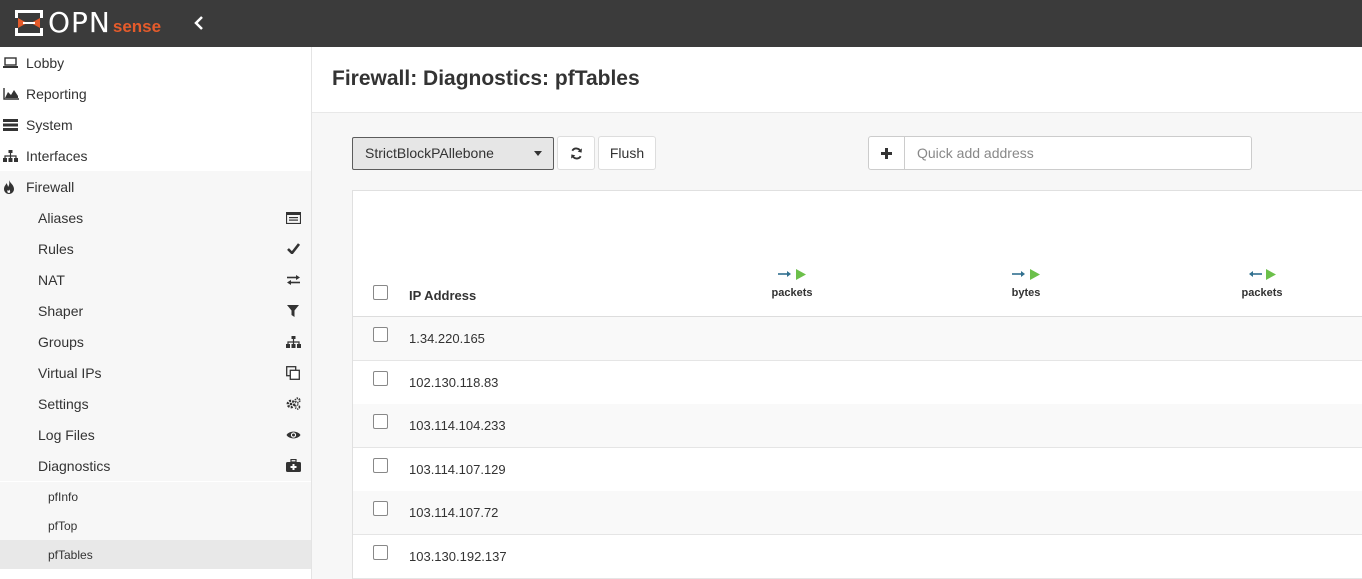 The image size is (1362, 579). I want to click on list-alt-icon, so click(293, 217).